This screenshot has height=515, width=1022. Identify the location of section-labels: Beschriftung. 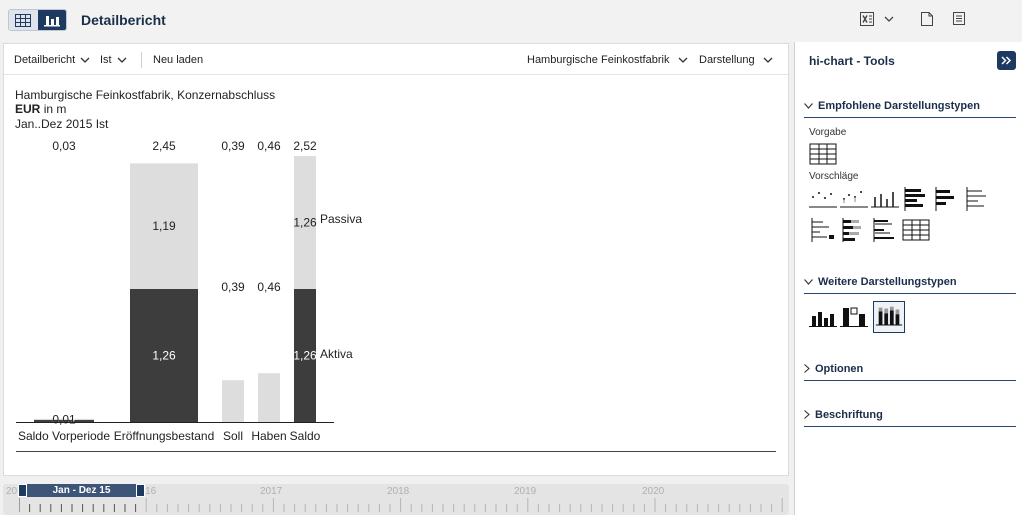
(910, 415).